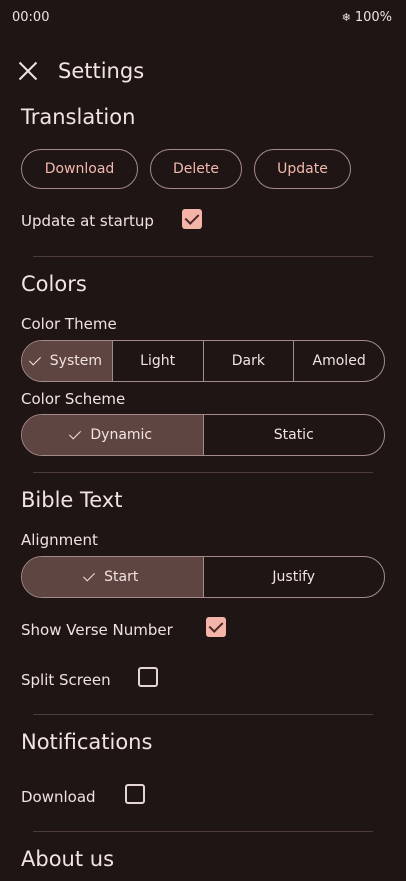 The height and width of the screenshot is (881, 406). What do you see at coordinates (66, 680) in the screenshot?
I see `split-screen-label: Split Screen` at bounding box center [66, 680].